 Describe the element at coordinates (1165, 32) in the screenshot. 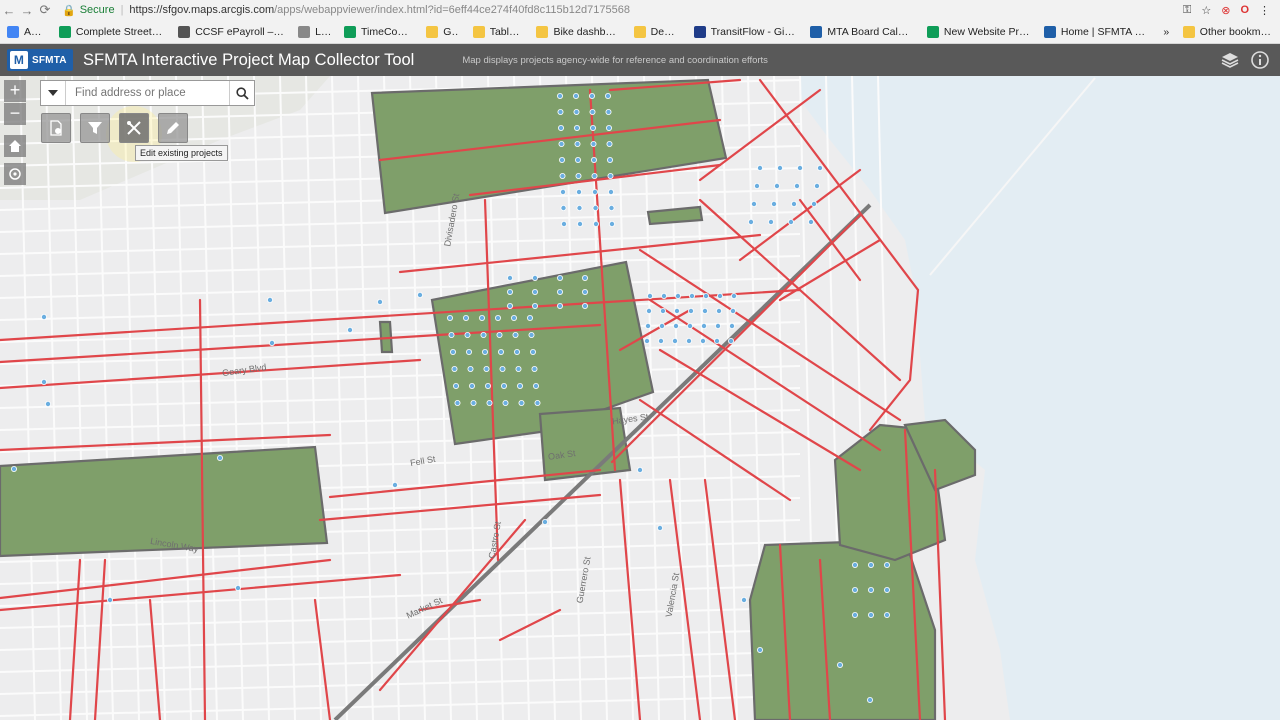

I see `bookmarks-overflow-button: »` at that location.